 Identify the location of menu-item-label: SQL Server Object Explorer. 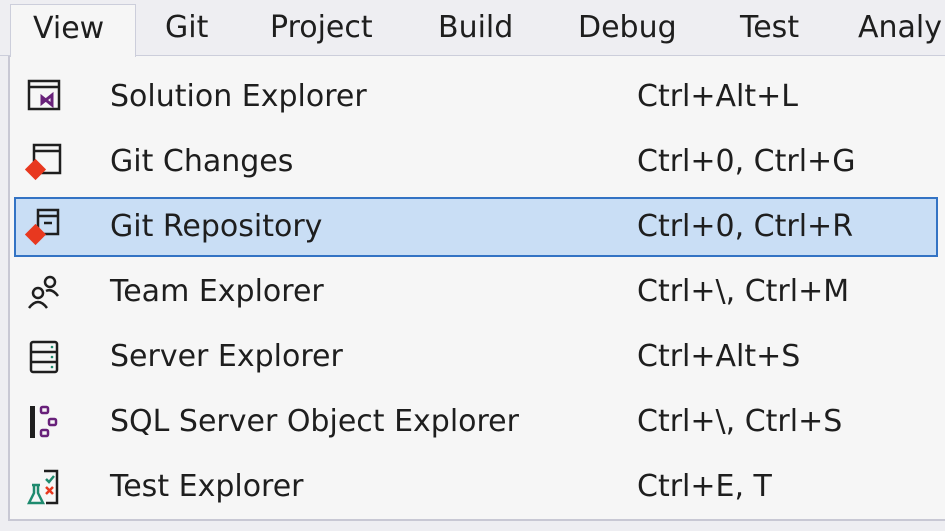
(314, 421).